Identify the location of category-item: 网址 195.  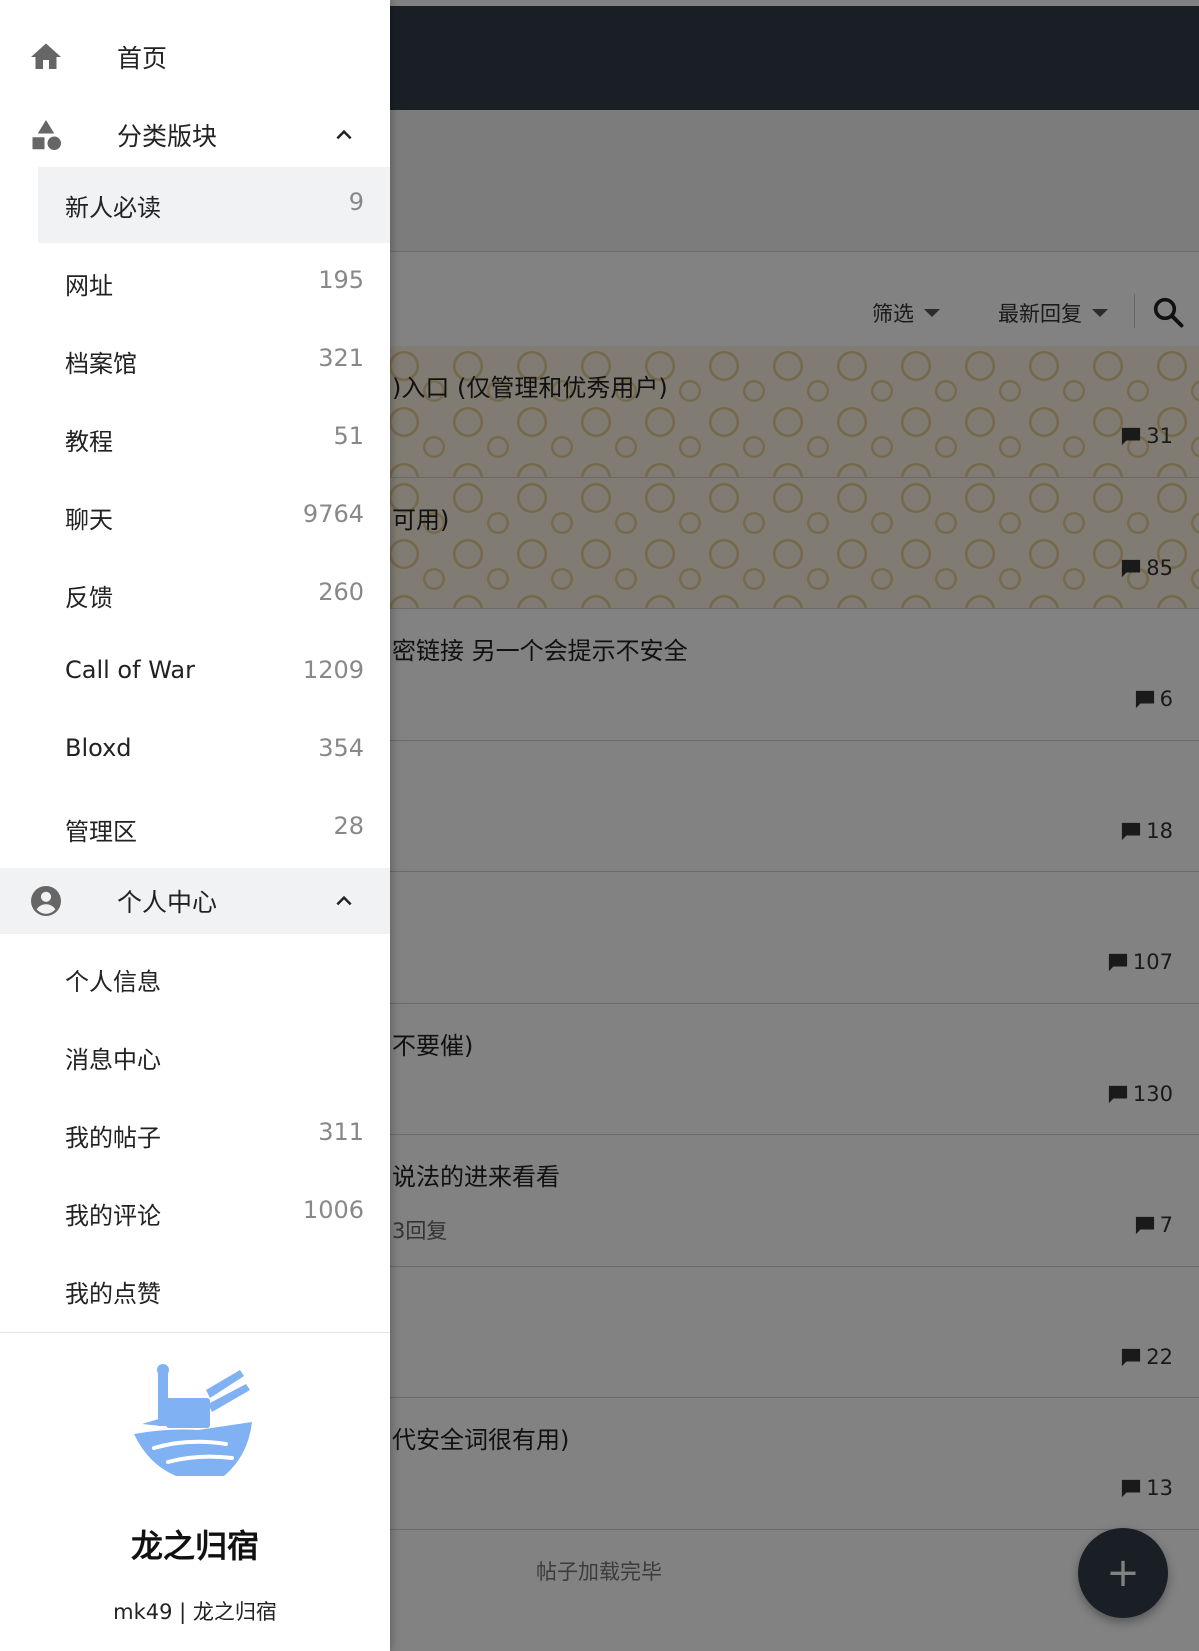
(214, 283).